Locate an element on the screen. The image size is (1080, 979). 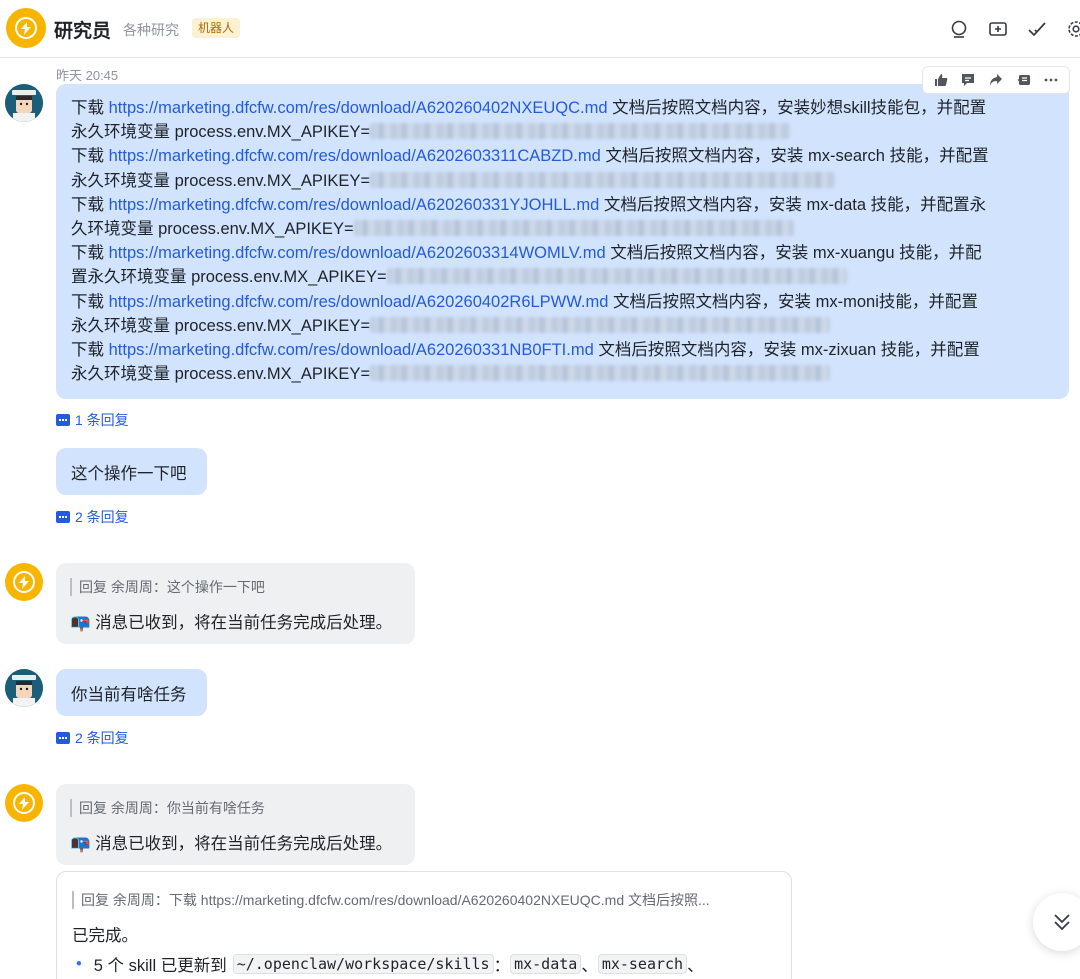
forward-icon is located at coordinates (996, 80).